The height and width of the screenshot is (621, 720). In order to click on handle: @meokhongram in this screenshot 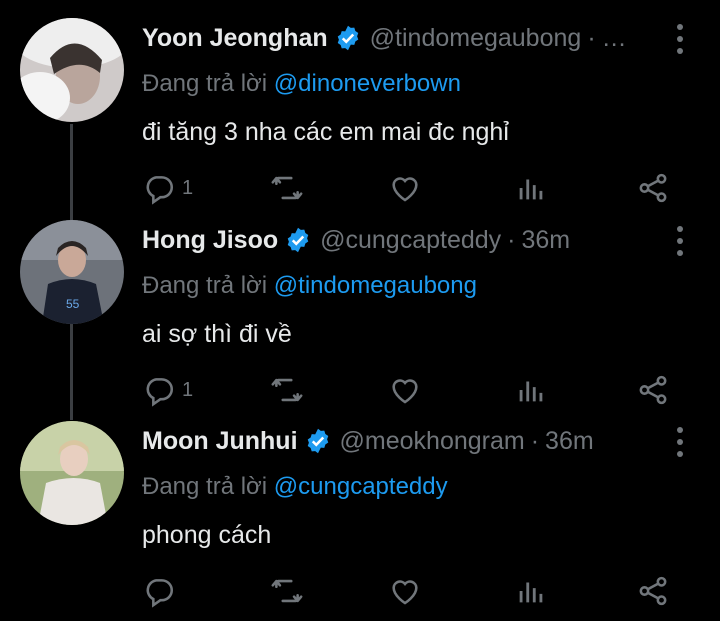, I will do `click(432, 441)`.